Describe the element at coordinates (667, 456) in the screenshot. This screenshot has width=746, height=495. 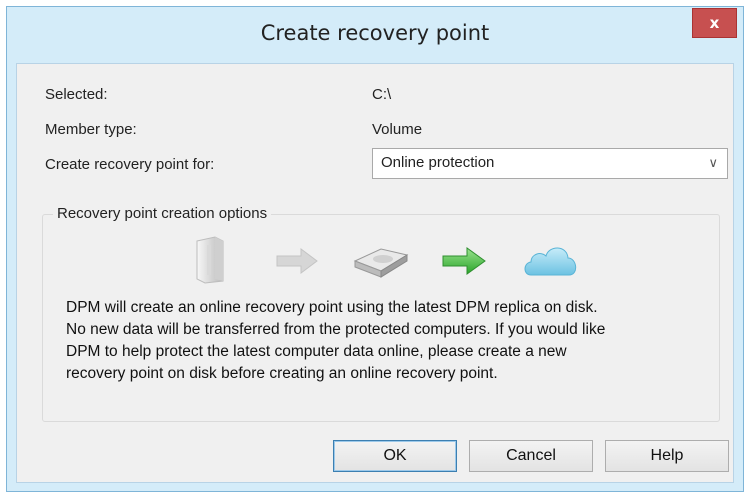
I see `help-button: Help` at that location.